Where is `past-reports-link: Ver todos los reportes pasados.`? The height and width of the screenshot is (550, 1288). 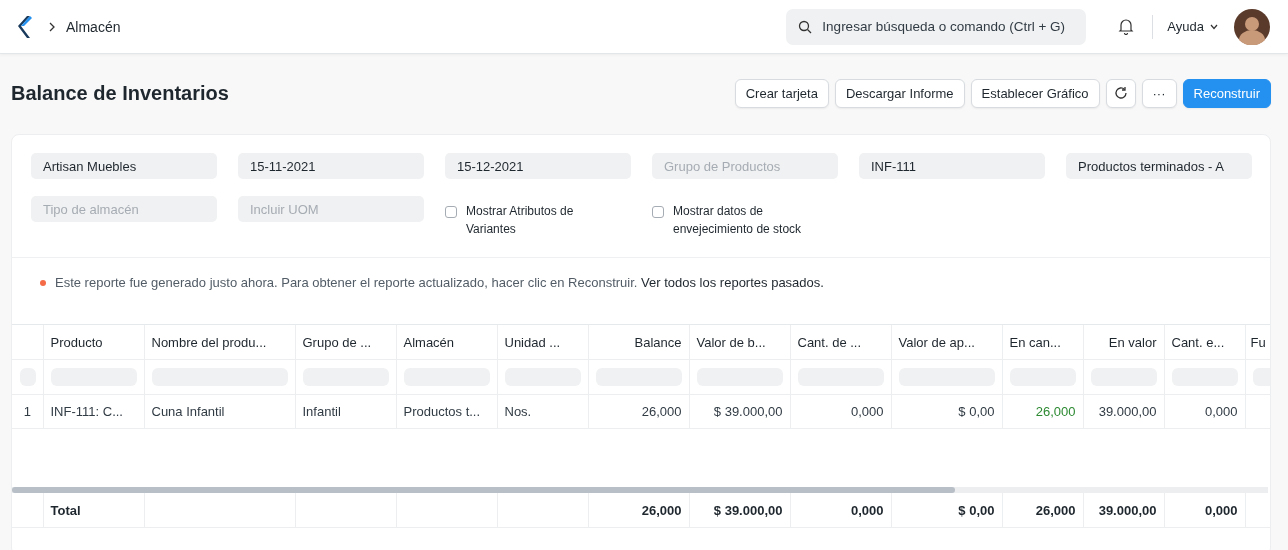 past-reports-link: Ver todos los reportes pasados. is located at coordinates (732, 282).